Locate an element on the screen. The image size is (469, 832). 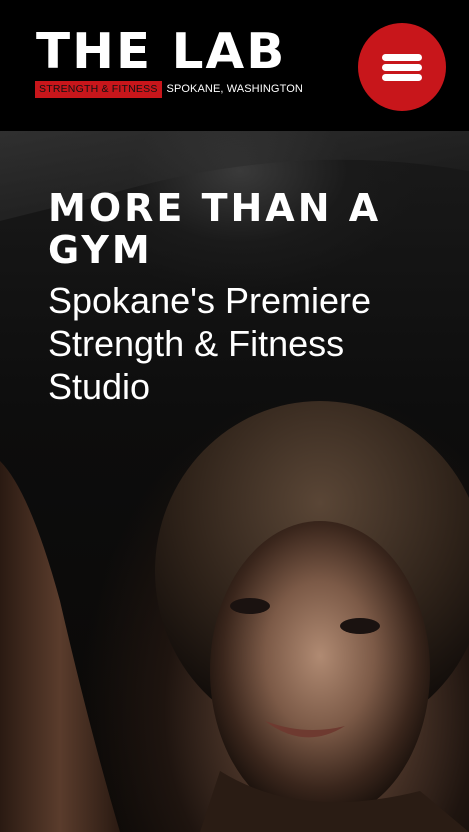
logo-subline: STRENGTH & FITNESS SPOKANE, WASHINGTON is located at coordinates (169, 89).